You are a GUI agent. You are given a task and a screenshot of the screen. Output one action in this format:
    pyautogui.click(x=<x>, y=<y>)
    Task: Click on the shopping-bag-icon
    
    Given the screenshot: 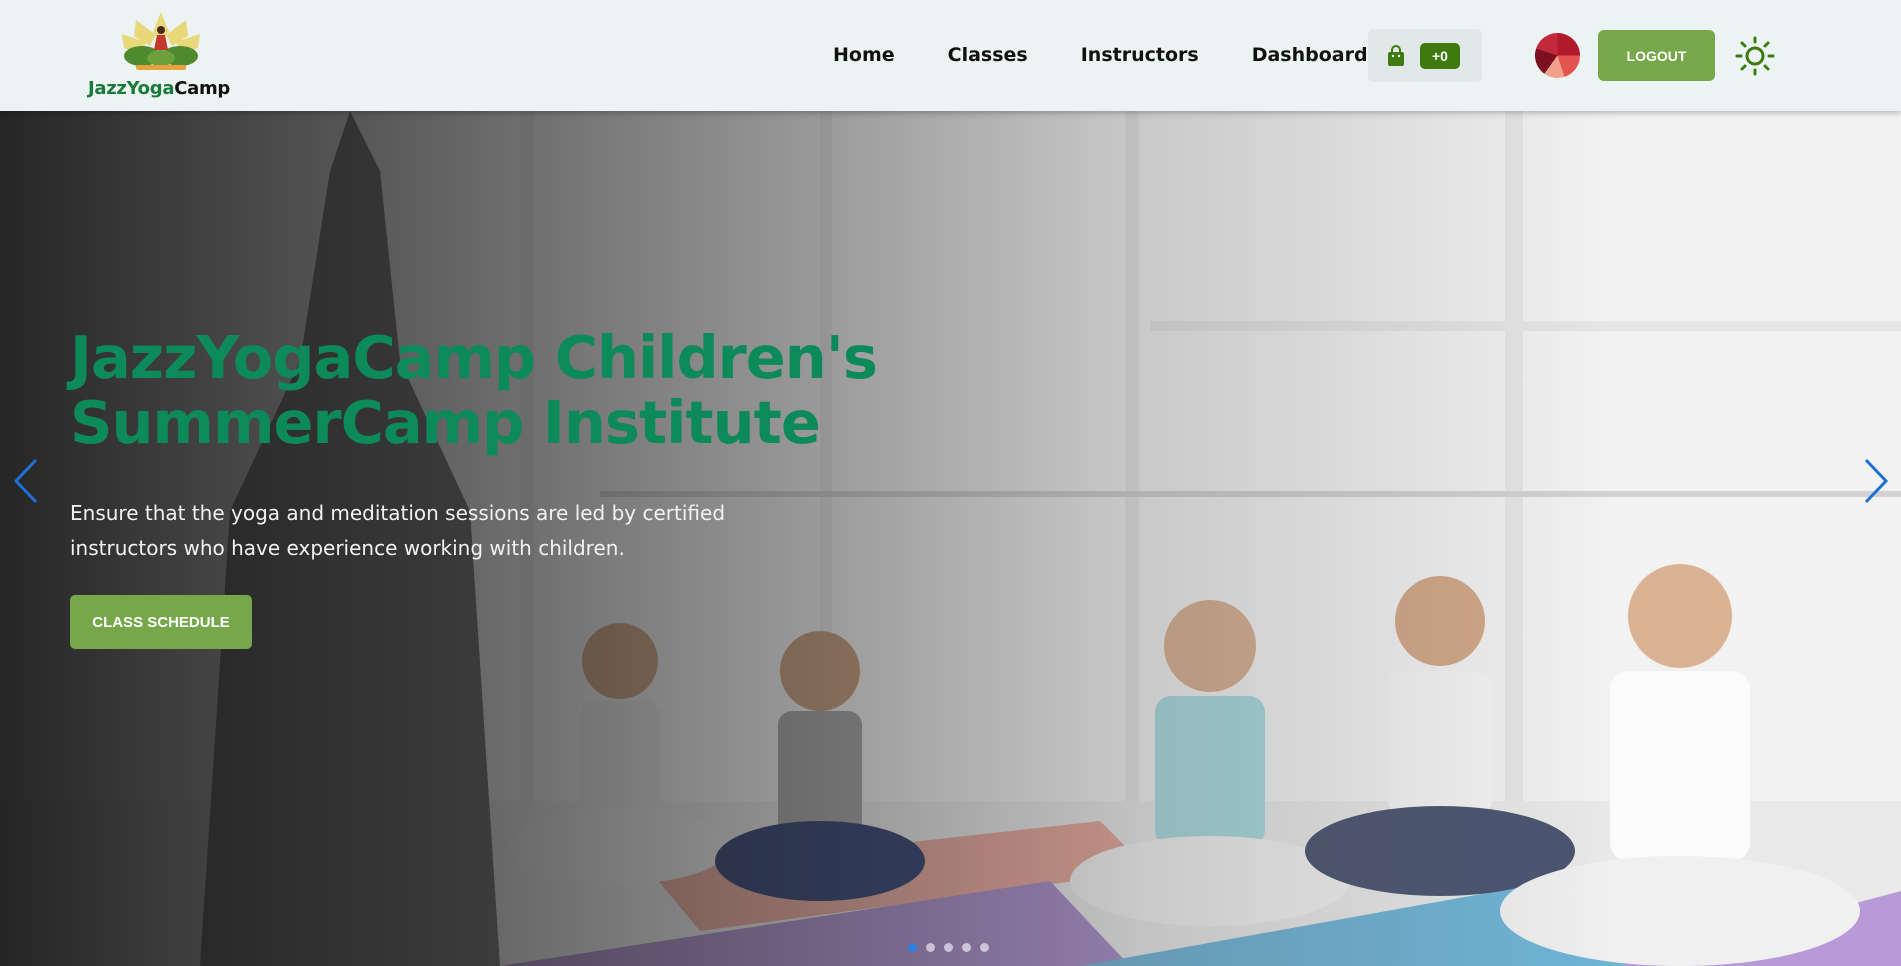 What is the action you would take?
    pyautogui.click(x=1396, y=55)
    